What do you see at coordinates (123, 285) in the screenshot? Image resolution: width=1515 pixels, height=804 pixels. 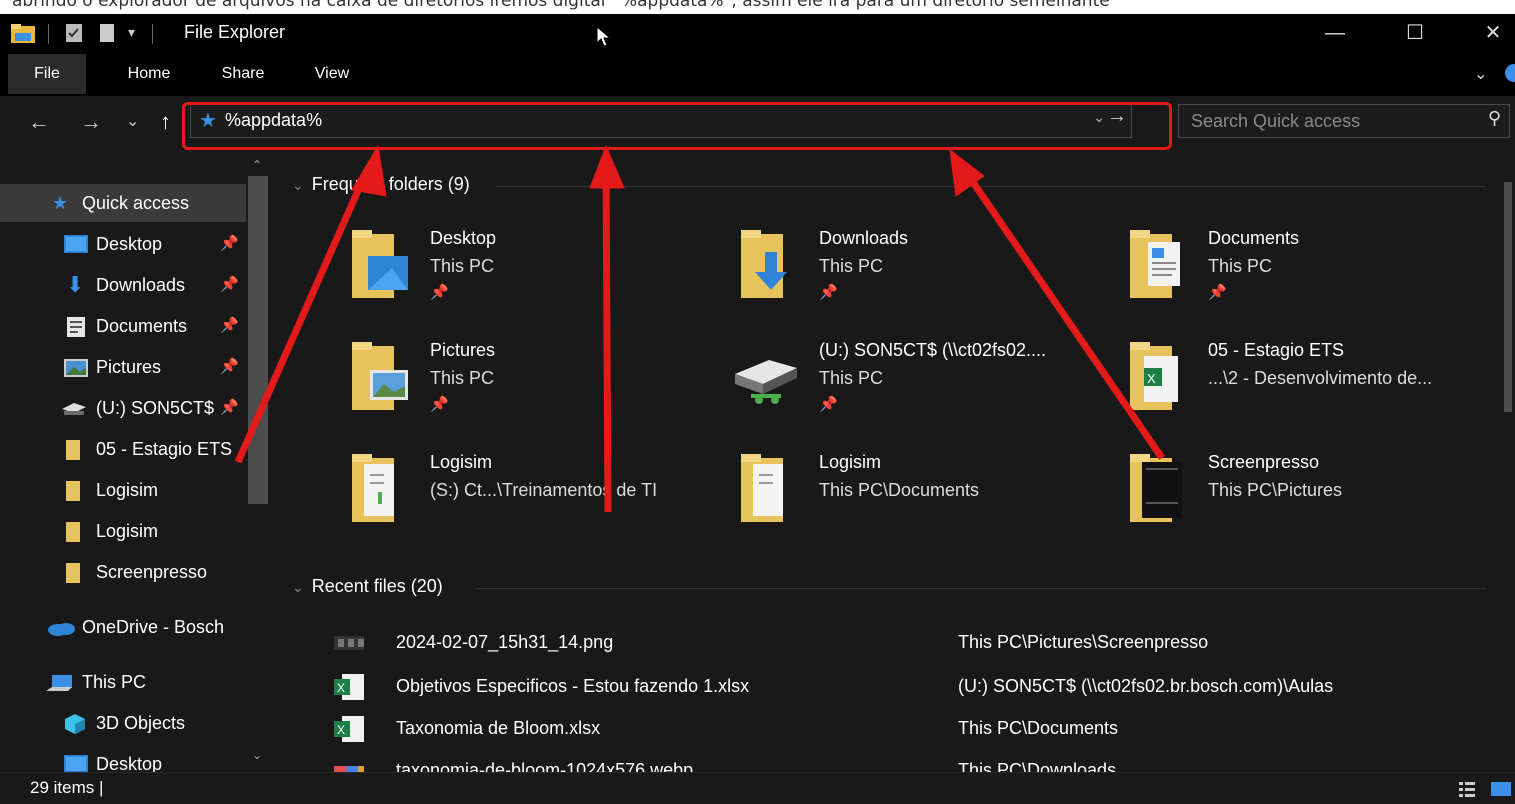 I see `sidebar-item-downloads: ⬇ Downloads 📌` at bounding box center [123, 285].